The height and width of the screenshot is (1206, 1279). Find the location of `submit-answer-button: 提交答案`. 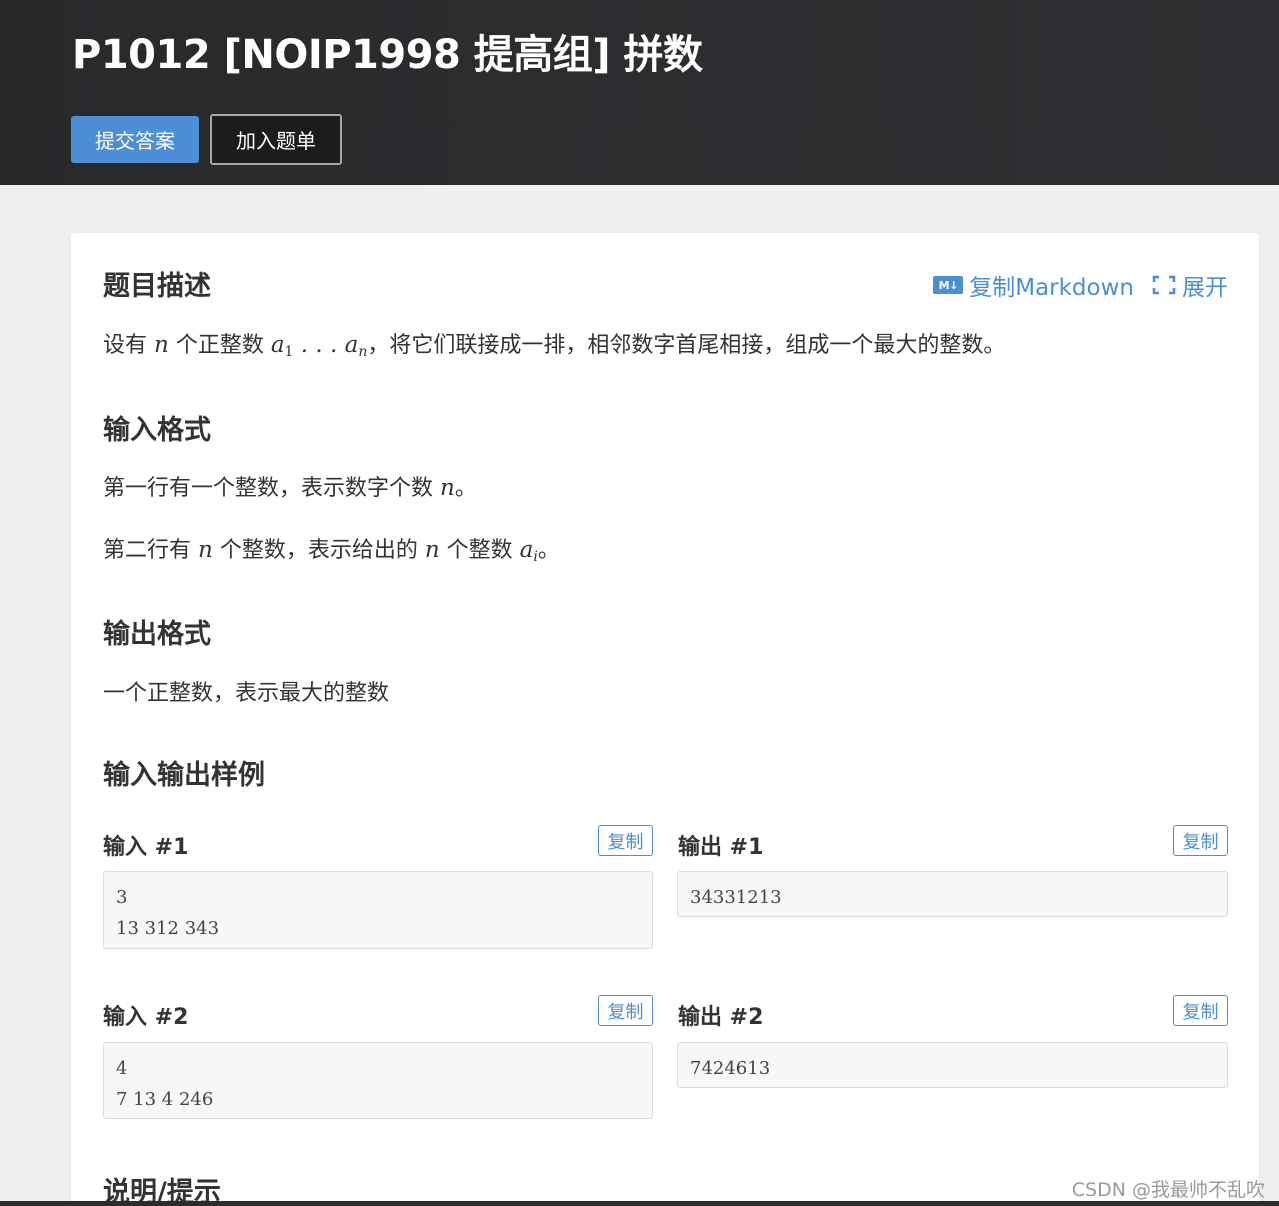

submit-answer-button: 提交答案 is located at coordinates (135, 139).